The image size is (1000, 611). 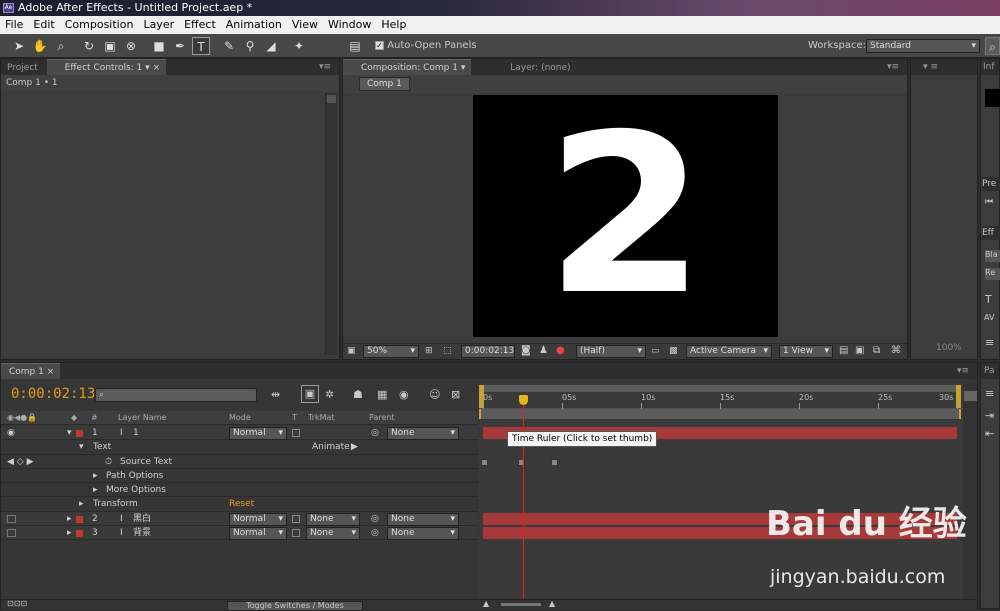 I want to click on camera-snapshot-icon: ◙, so click(x=526, y=350).